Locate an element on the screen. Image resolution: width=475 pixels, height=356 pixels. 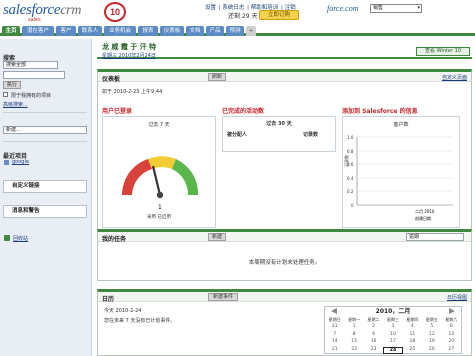
calendar-day: 18 is located at coordinates (412, 341).